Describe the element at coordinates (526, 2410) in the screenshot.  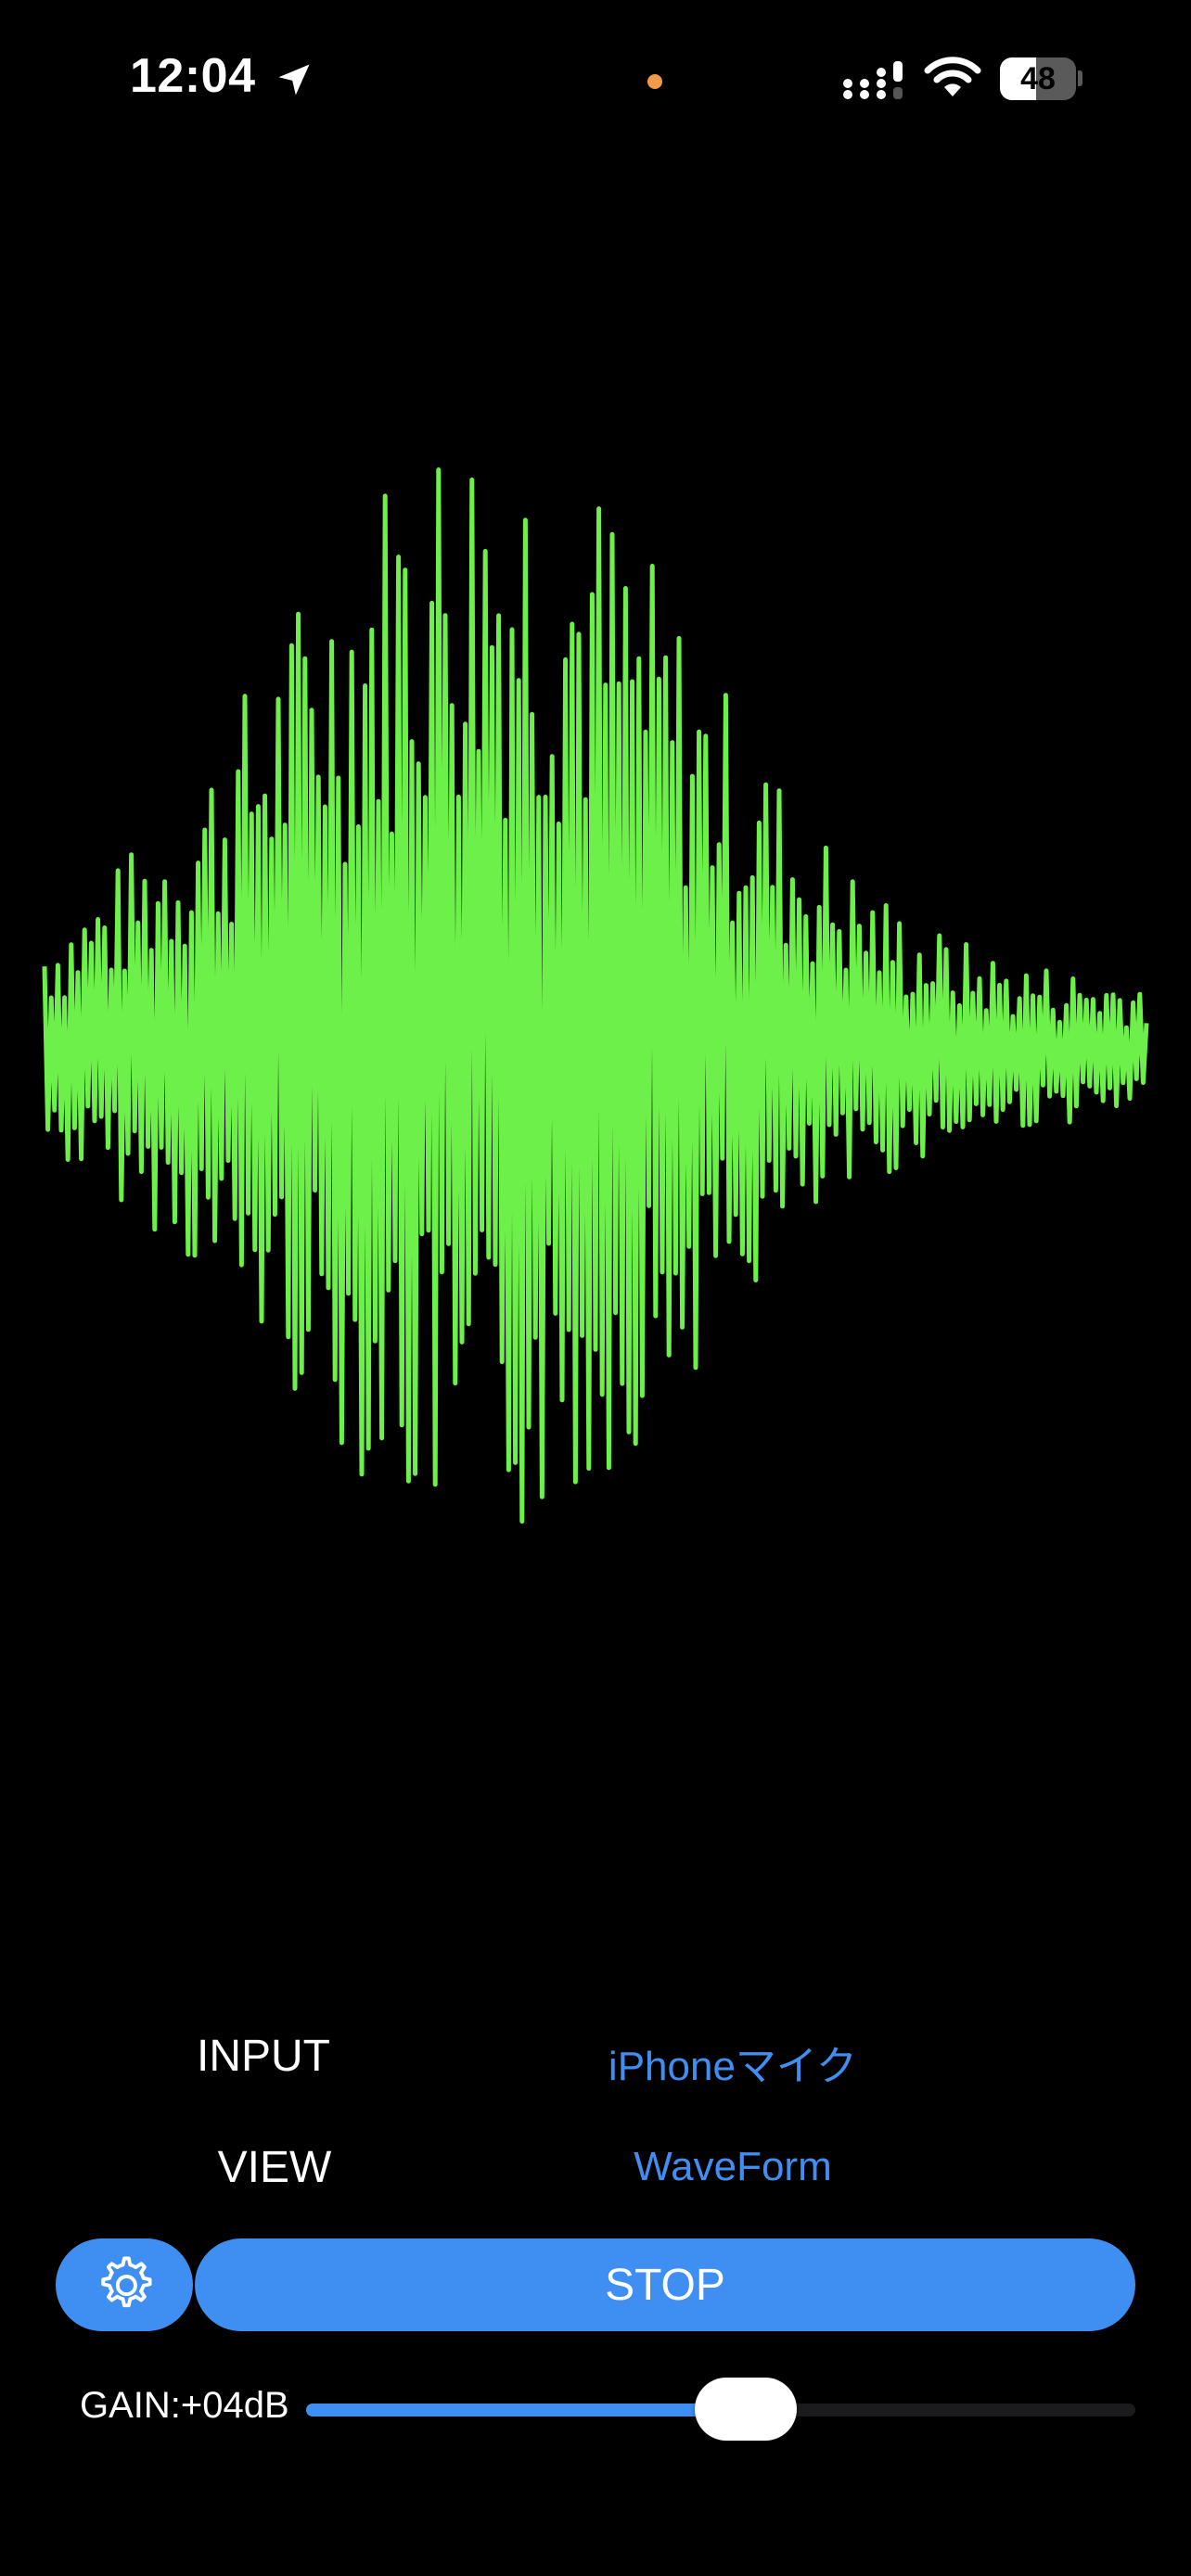
I see `gain-slider-fill` at that location.